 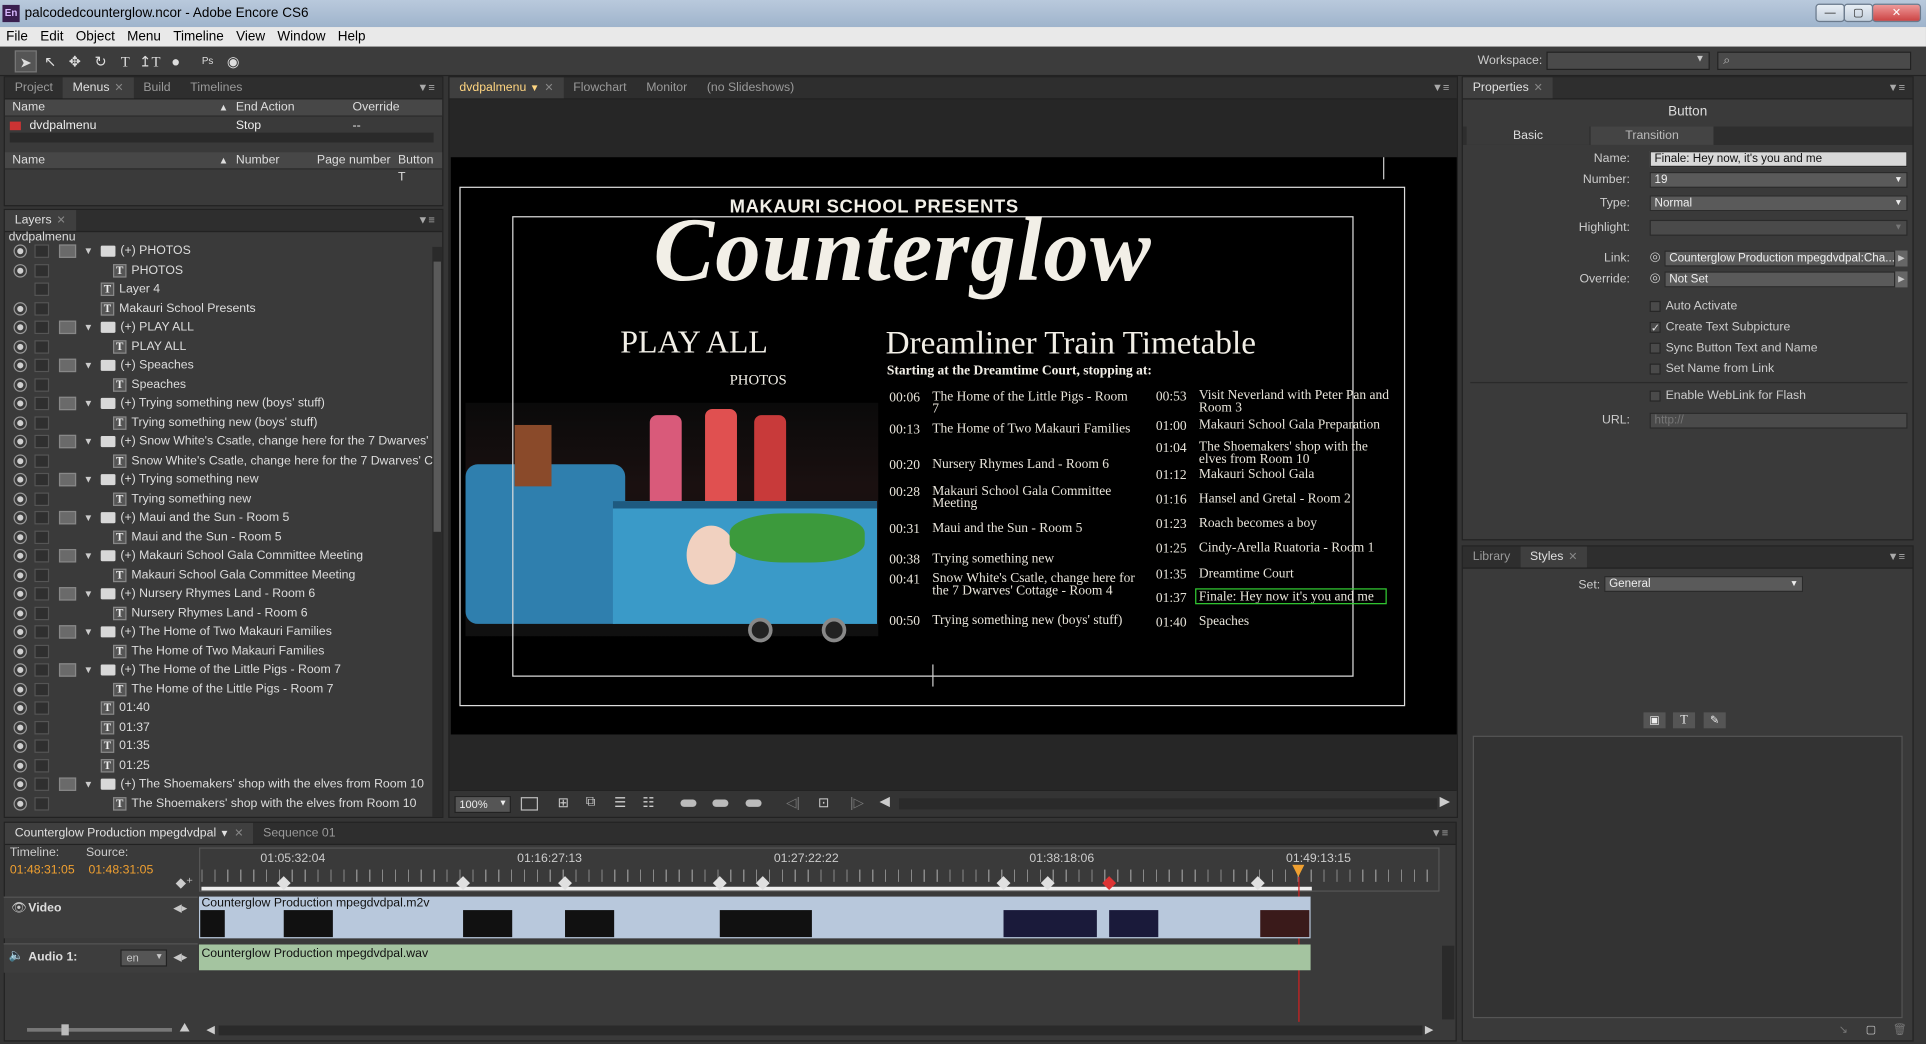 I want to click on zoom-select: 100% ▼, so click(x=482, y=804).